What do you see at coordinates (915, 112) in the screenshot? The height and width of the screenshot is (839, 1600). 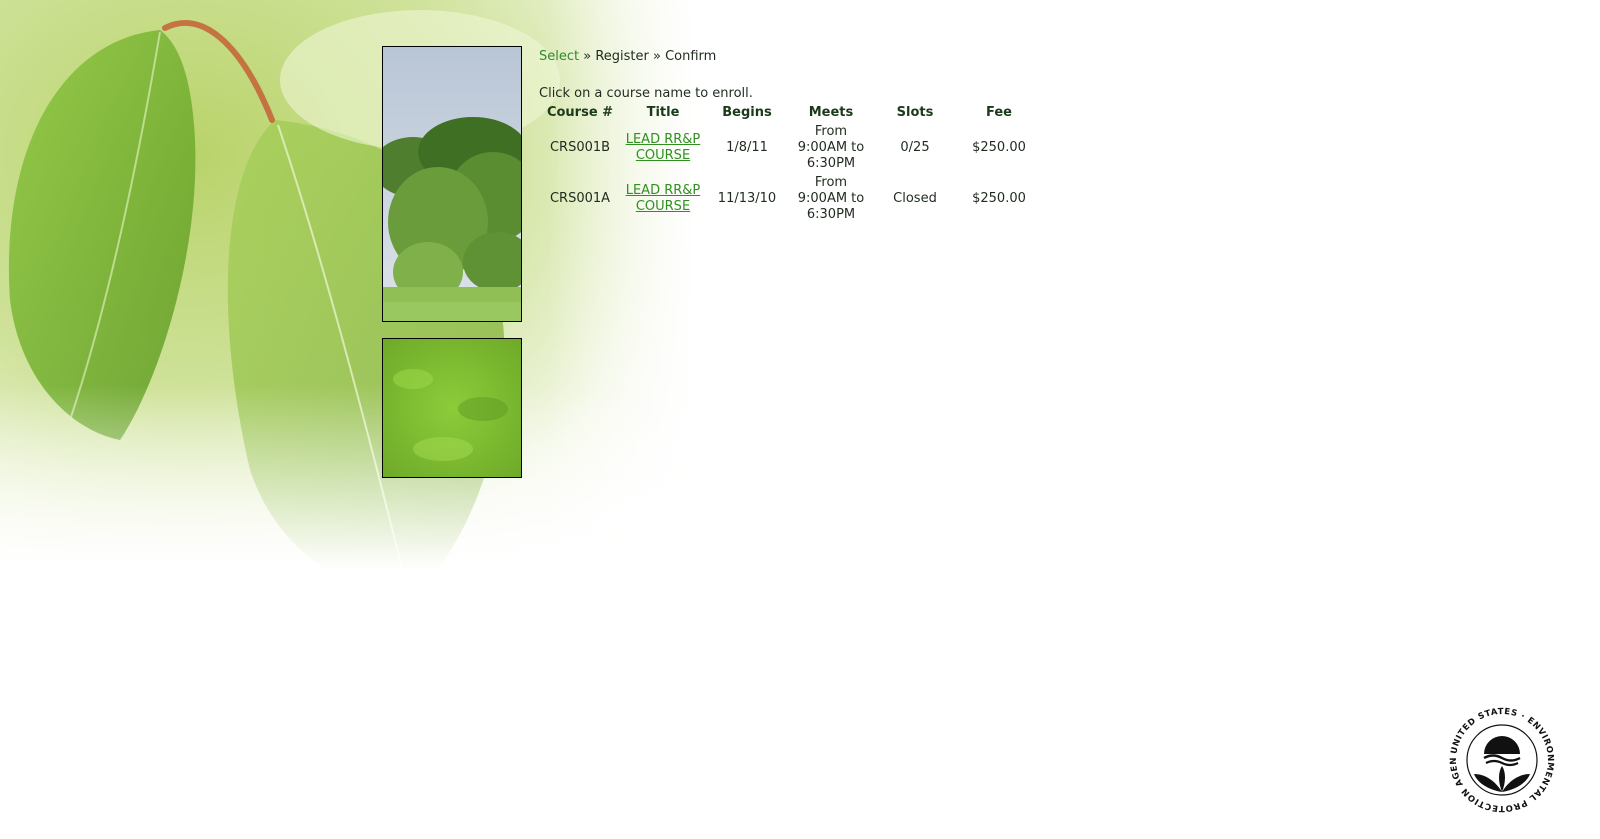 I see `column-header-slots: Slots` at bounding box center [915, 112].